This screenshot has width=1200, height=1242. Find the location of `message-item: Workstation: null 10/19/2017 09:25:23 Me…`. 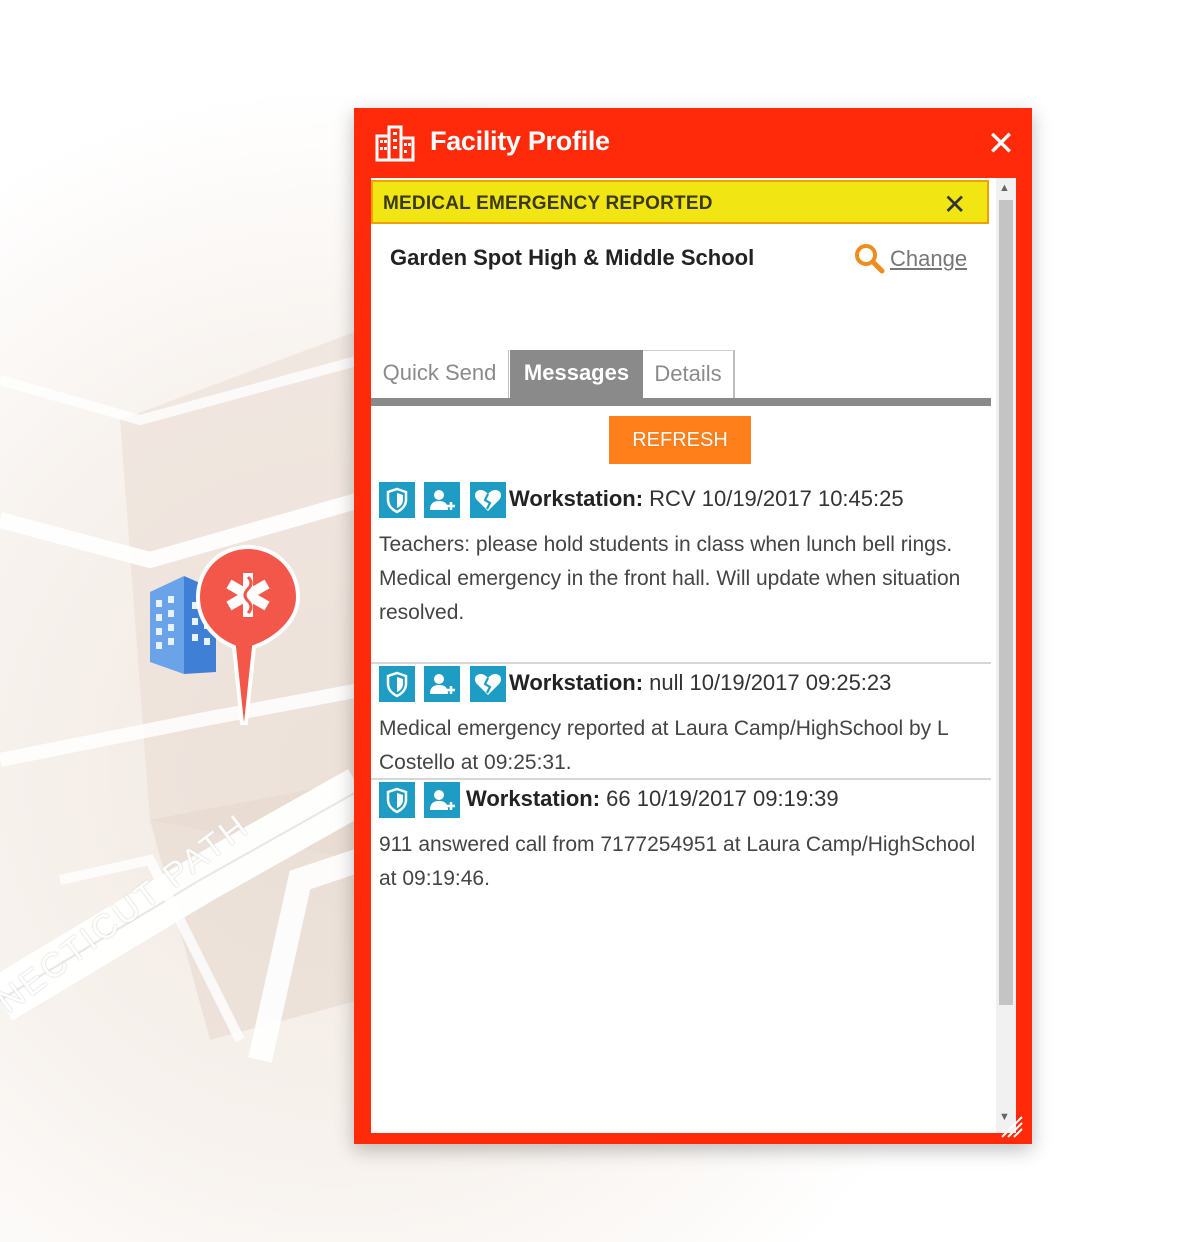

message-item: Workstation: null 10/19/2017 09:25:23 Me… is located at coordinates (681, 723).